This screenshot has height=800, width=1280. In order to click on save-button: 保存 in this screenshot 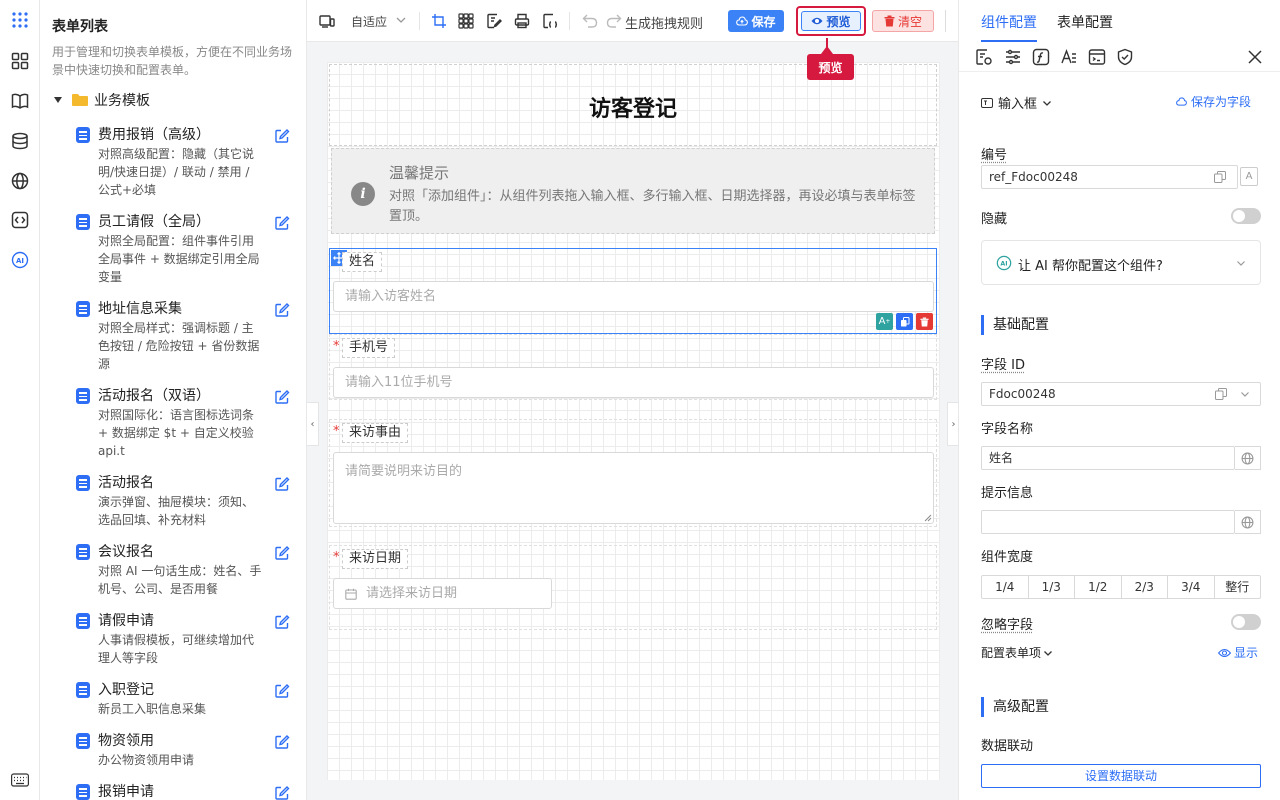, I will do `click(756, 21)`.